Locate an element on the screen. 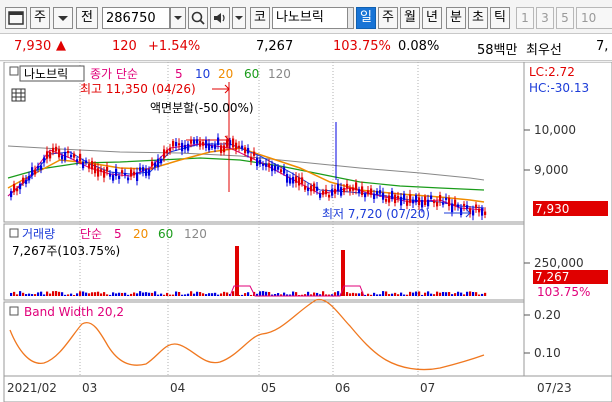  ma-period-20: 20 is located at coordinates (225, 74).